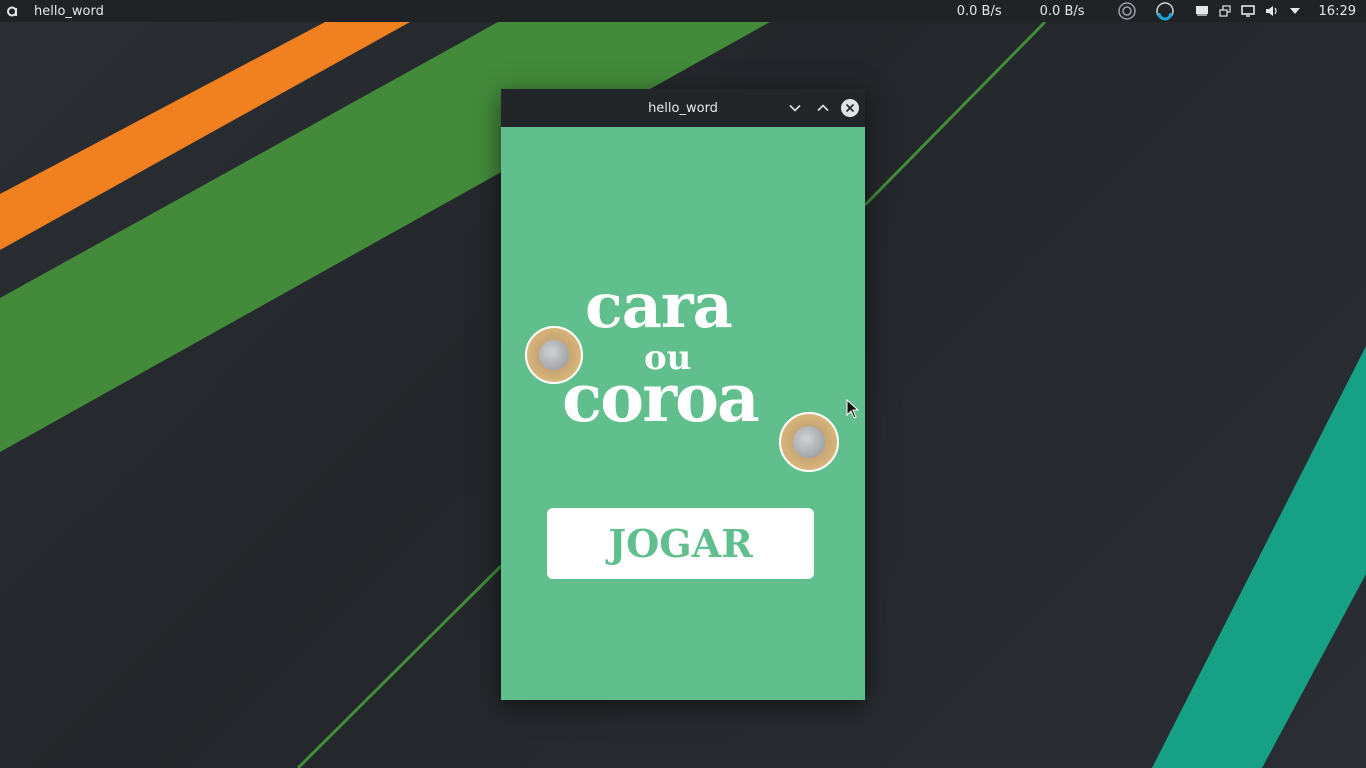 Image resolution: width=1366 pixels, height=768 pixels. I want to click on mouse-cursor-icon, so click(853, 409).